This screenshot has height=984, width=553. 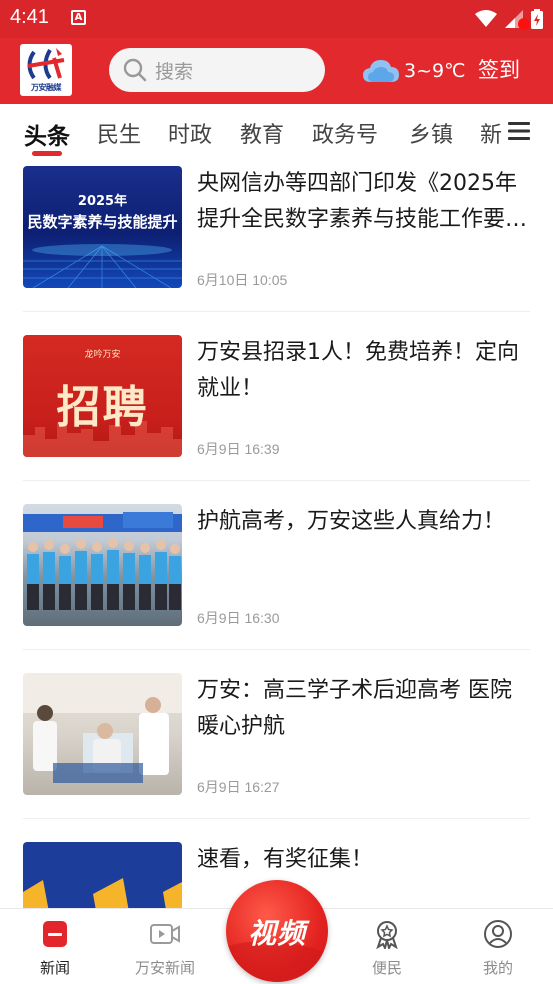 I want to click on nav-wanan-news-label: 万安新闻, so click(x=164, y=968).